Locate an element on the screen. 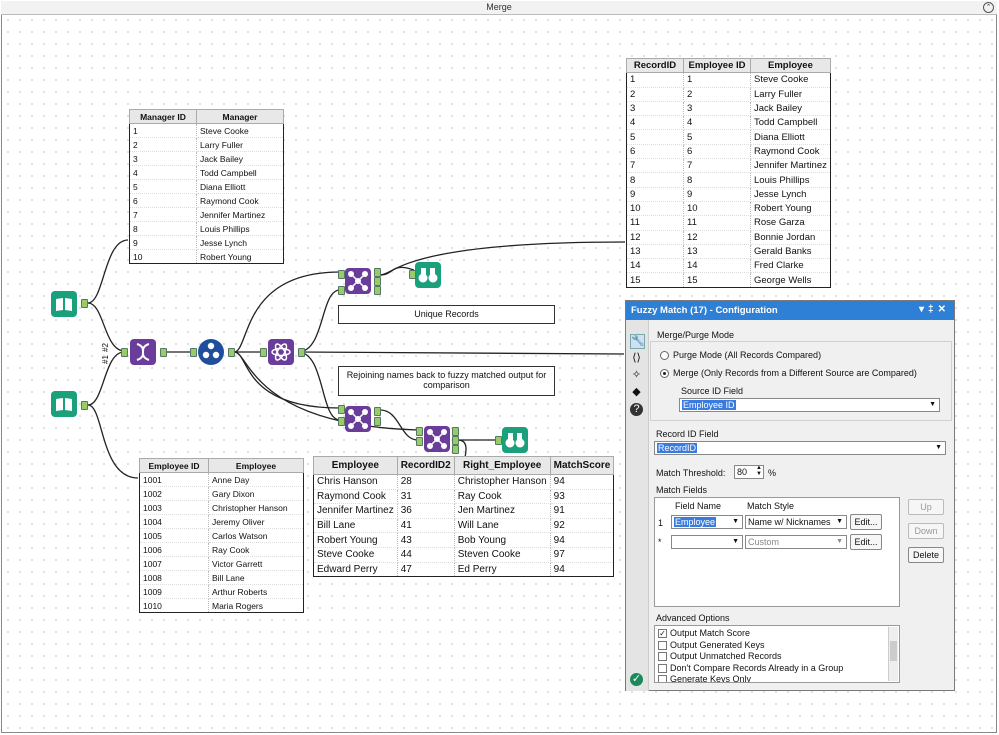 The image size is (999, 735). table-cell: 8 is located at coordinates (717, 180).